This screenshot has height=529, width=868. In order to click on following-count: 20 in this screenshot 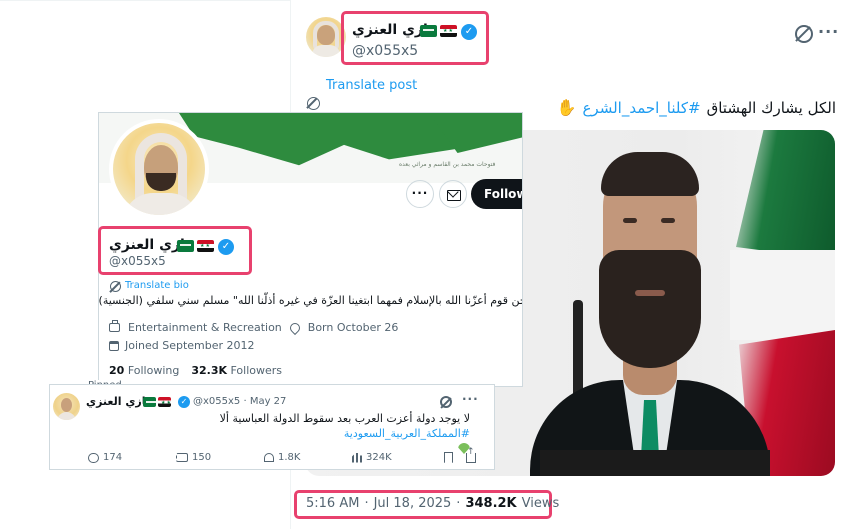, I will do `click(117, 370)`.